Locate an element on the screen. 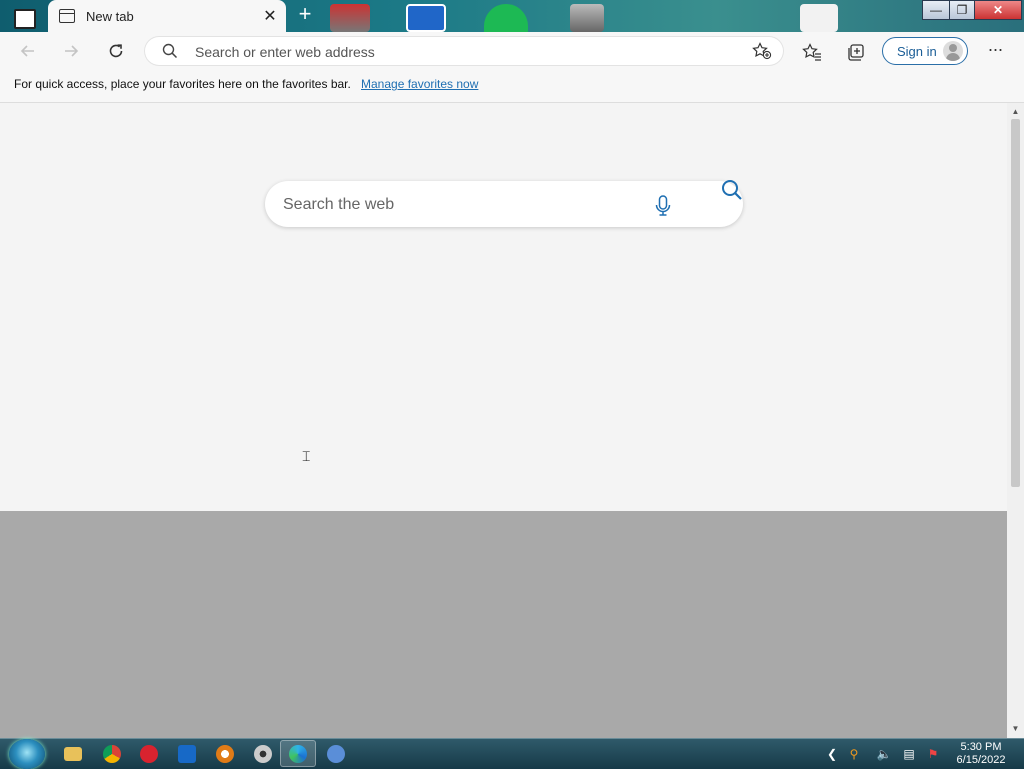  network-icon: ▤ is located at coordinates (909, 754).